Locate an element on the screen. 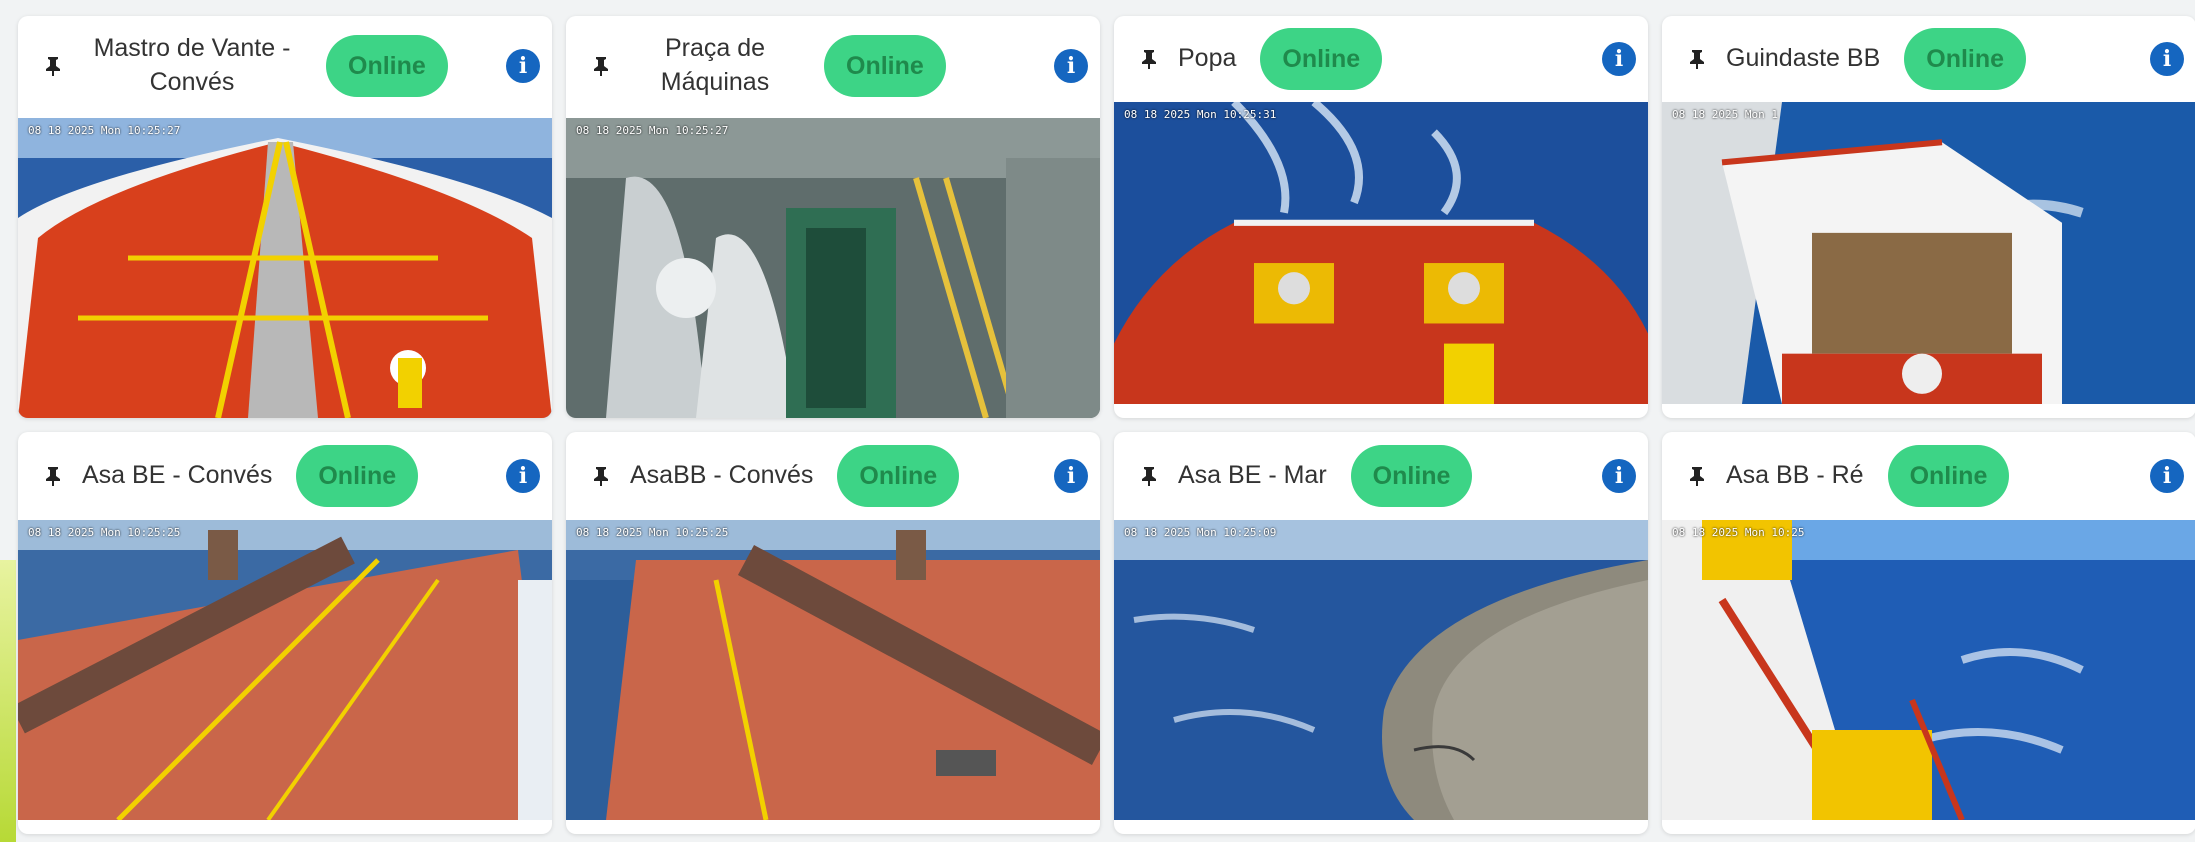  card-header: Asa BE - Mar Online i is located at coordinates (1381, 476).